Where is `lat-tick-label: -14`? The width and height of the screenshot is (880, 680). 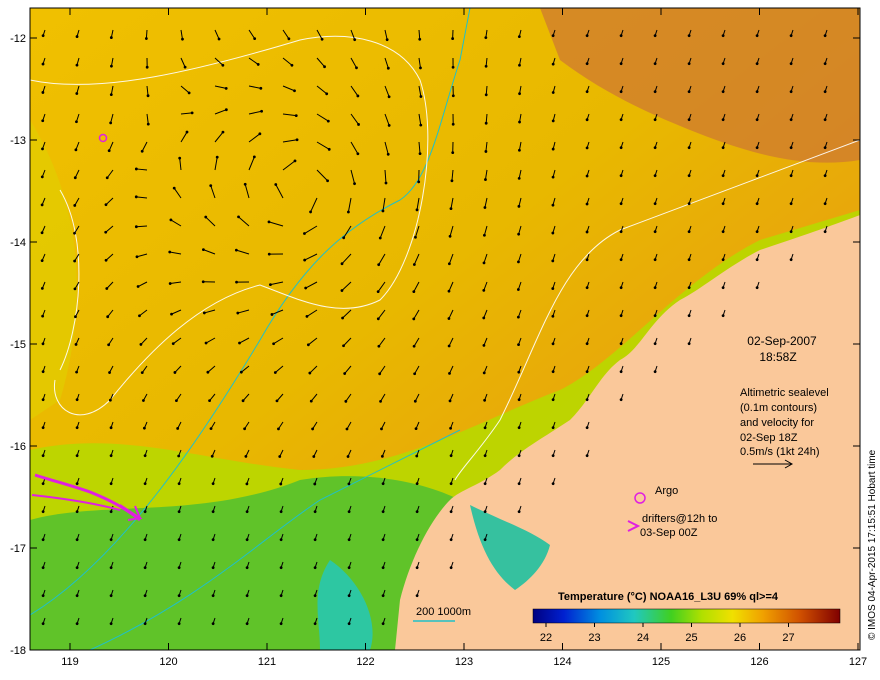 lat-tick-label: -14 is located at coordinates (18, 243).